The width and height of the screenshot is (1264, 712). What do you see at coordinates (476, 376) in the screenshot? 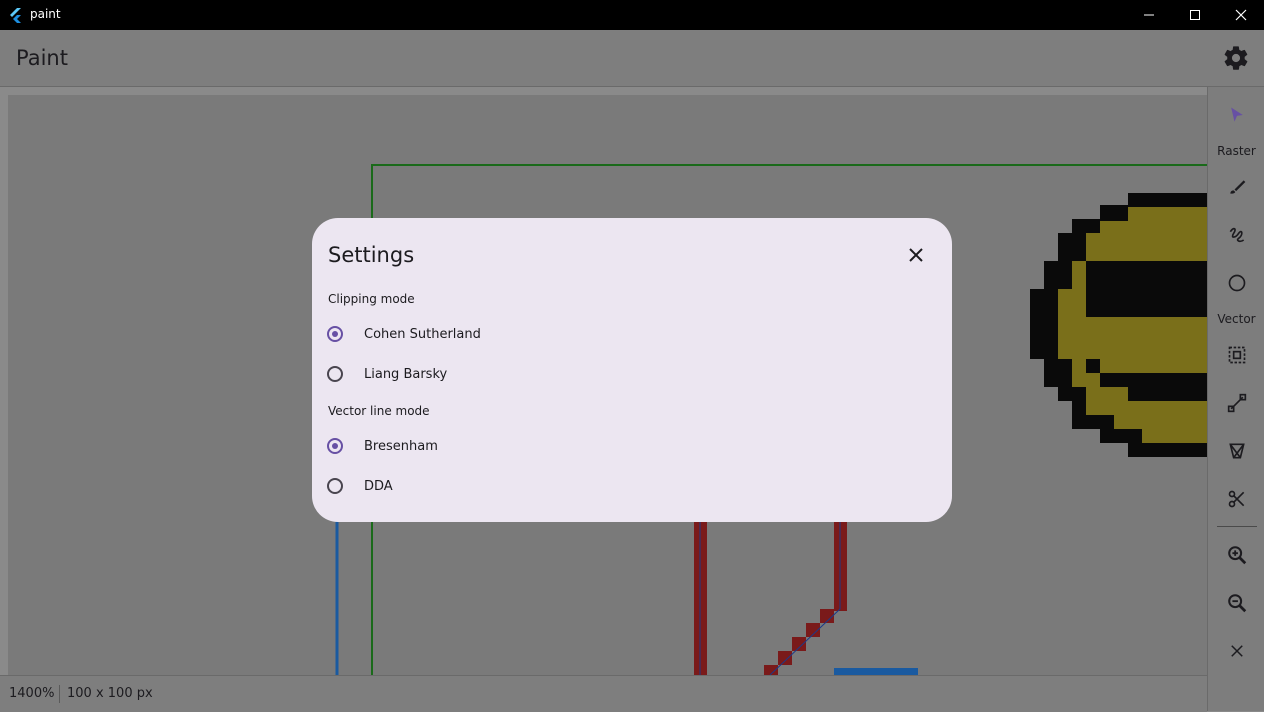
I see `radio-liang-barsky: Liang Barsky` at bounding box center [476, 376].